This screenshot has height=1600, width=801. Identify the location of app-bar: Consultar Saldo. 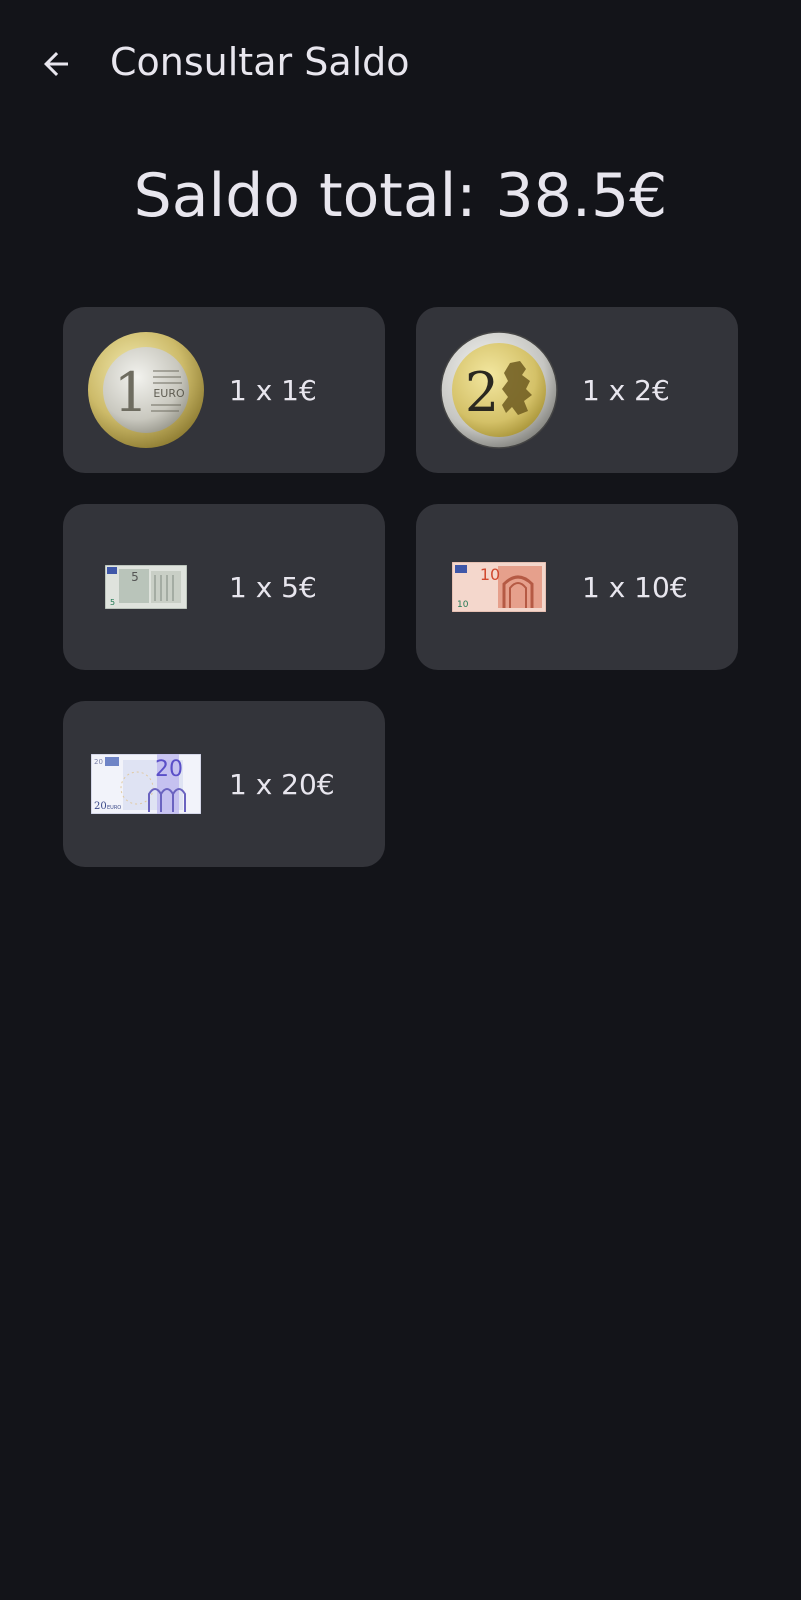
(400, 62).